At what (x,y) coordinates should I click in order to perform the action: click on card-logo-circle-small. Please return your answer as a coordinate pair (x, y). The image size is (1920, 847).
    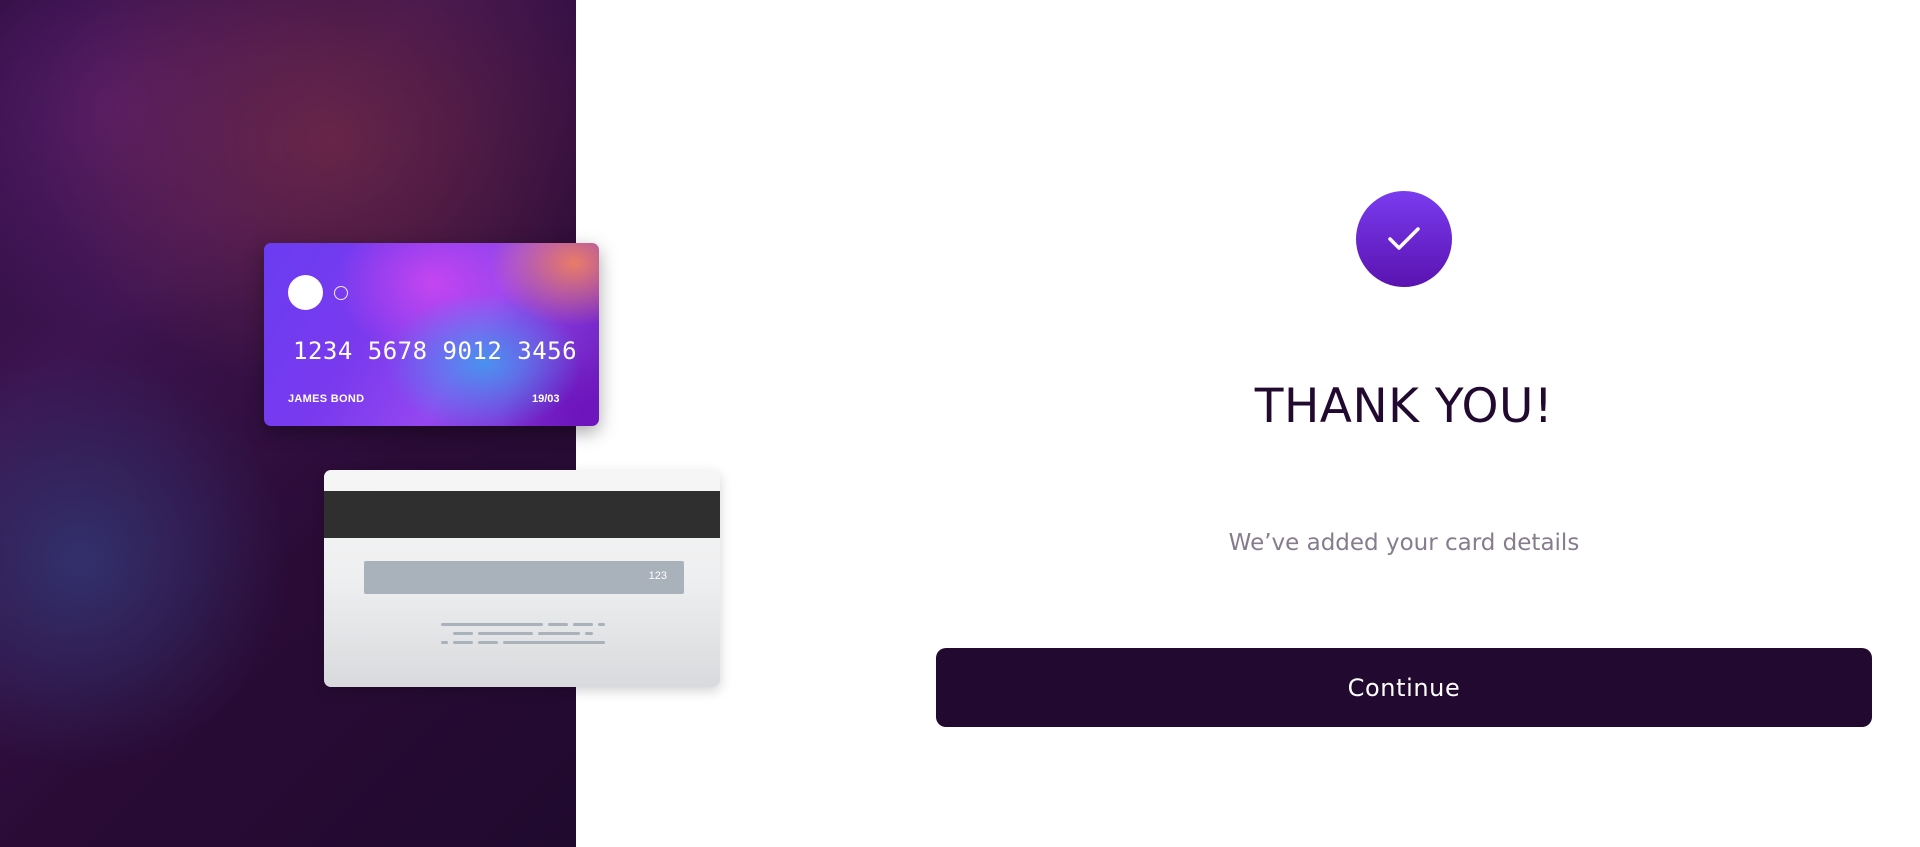
    Looking at the image, I should click on (341, 293).